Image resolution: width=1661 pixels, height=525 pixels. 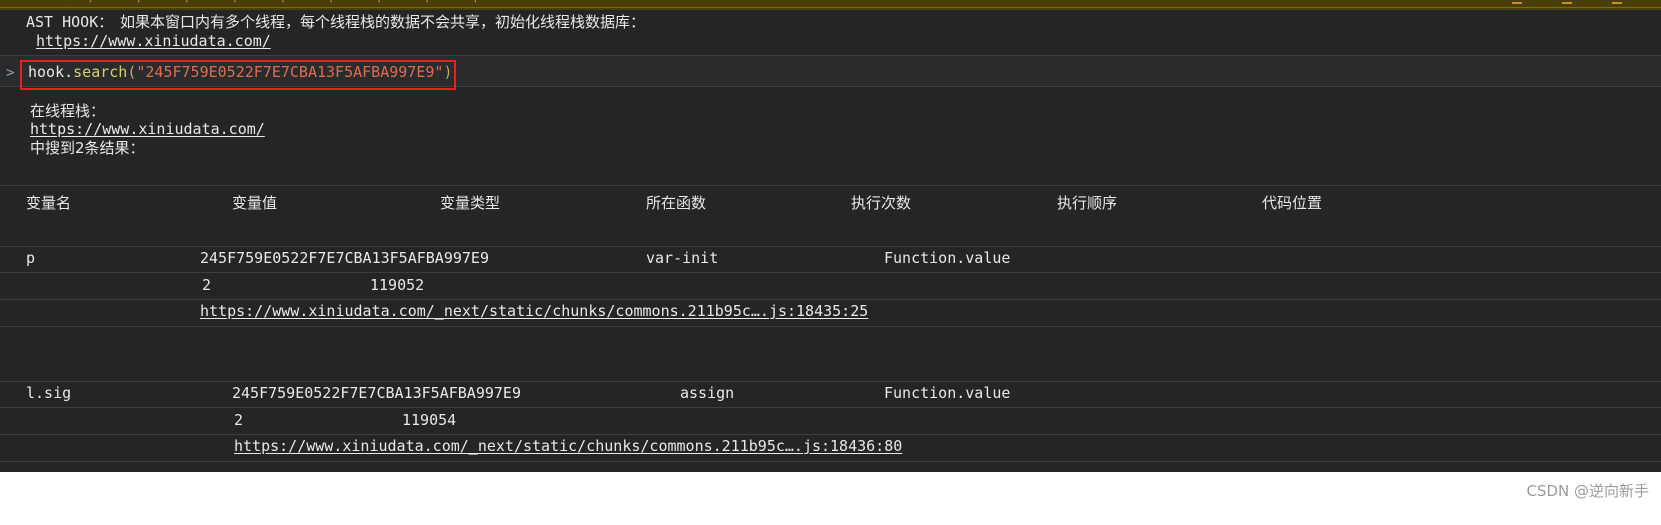 What do you see at coordinates (255, 203) in the screenshot?
I see `column-header-var-value: 变量值` at bounding box center [255, 203].